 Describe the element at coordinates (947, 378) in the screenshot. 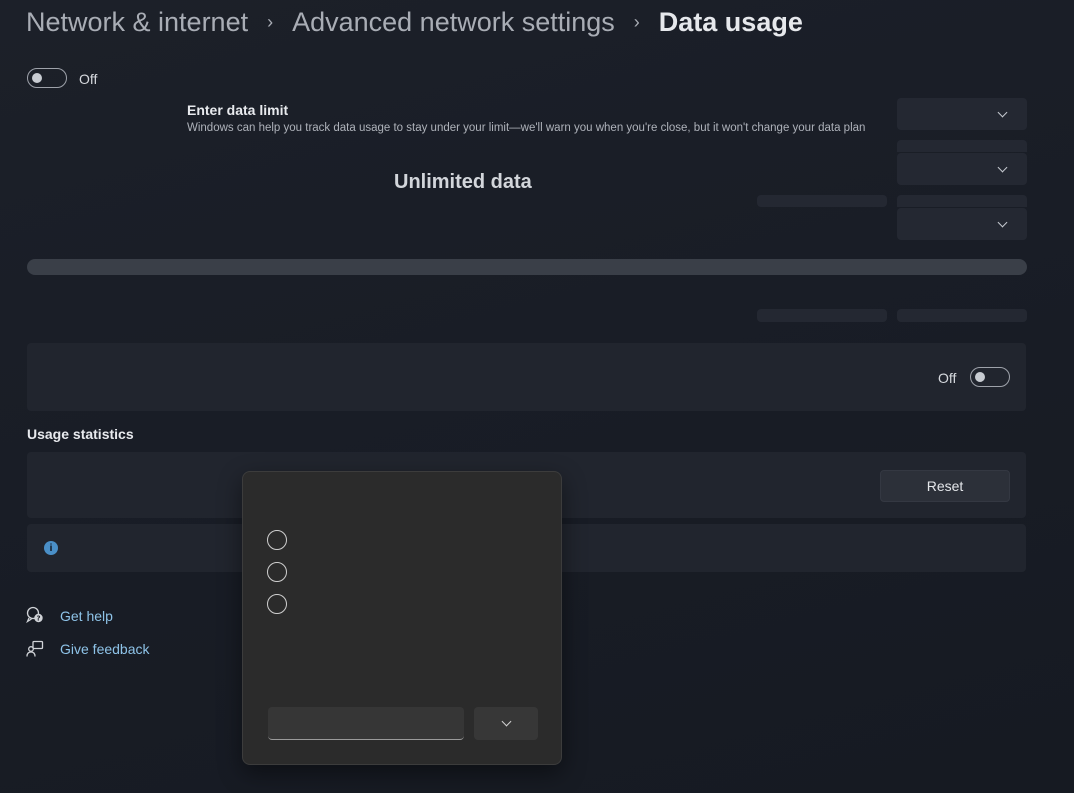

I see `background-data-toggle-state: Off` at that location.